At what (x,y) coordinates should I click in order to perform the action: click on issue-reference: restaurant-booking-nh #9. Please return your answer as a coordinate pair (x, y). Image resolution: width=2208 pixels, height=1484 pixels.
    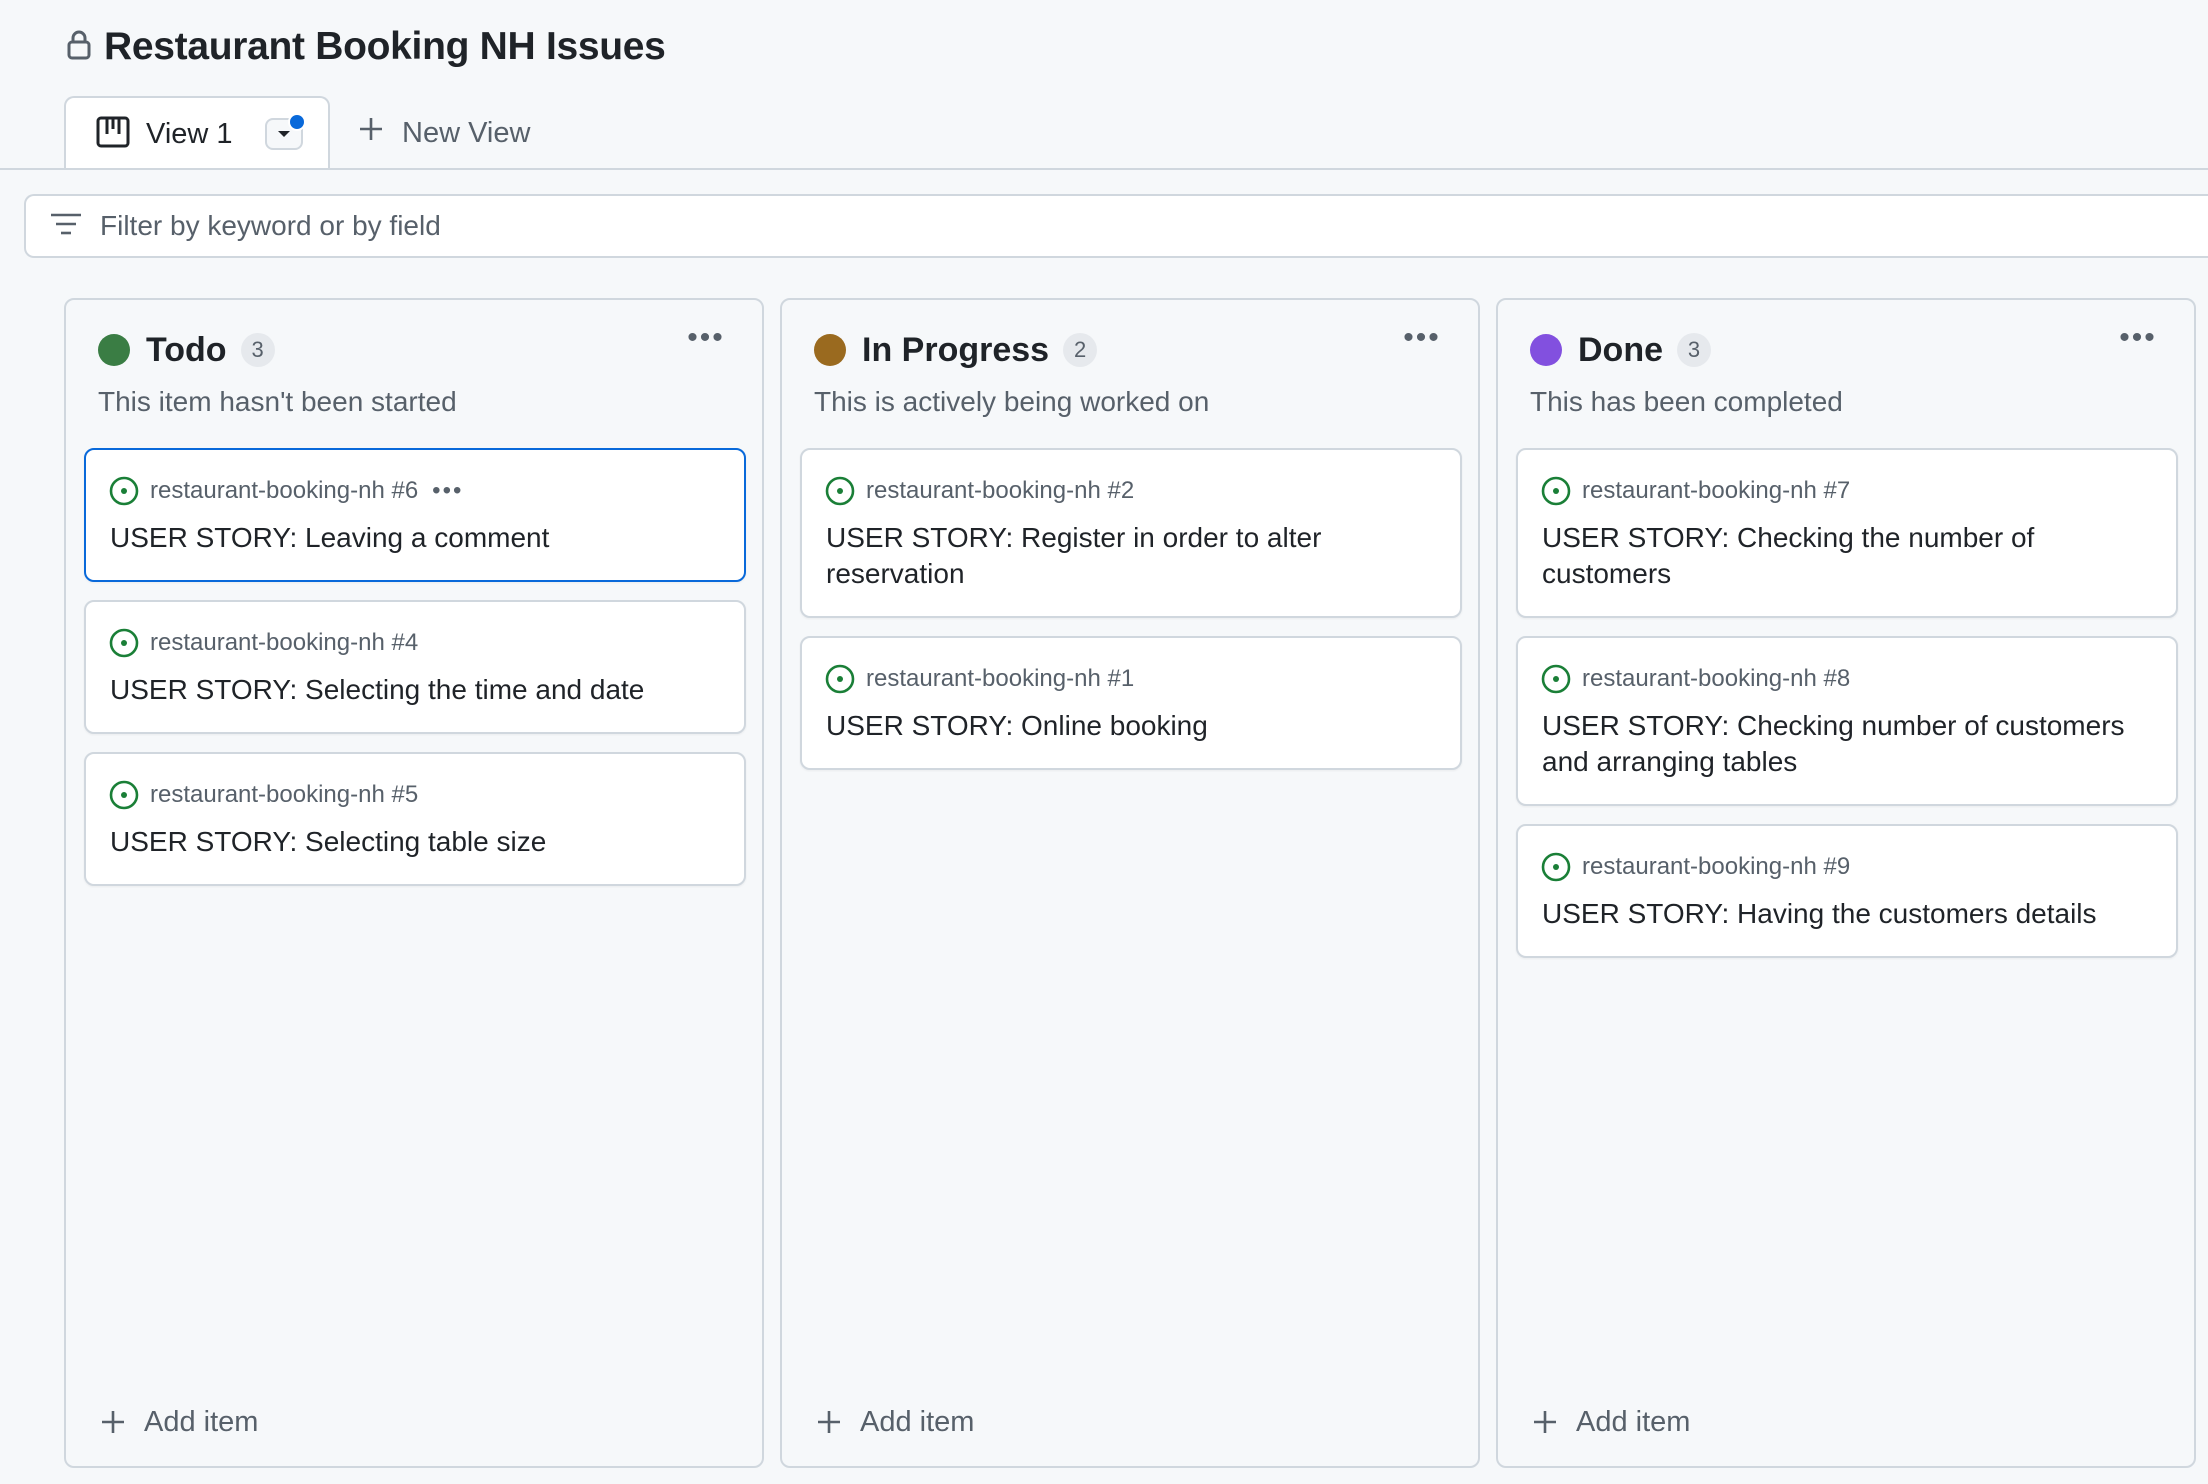
    Looking at the image, I should click on (1716, 867).